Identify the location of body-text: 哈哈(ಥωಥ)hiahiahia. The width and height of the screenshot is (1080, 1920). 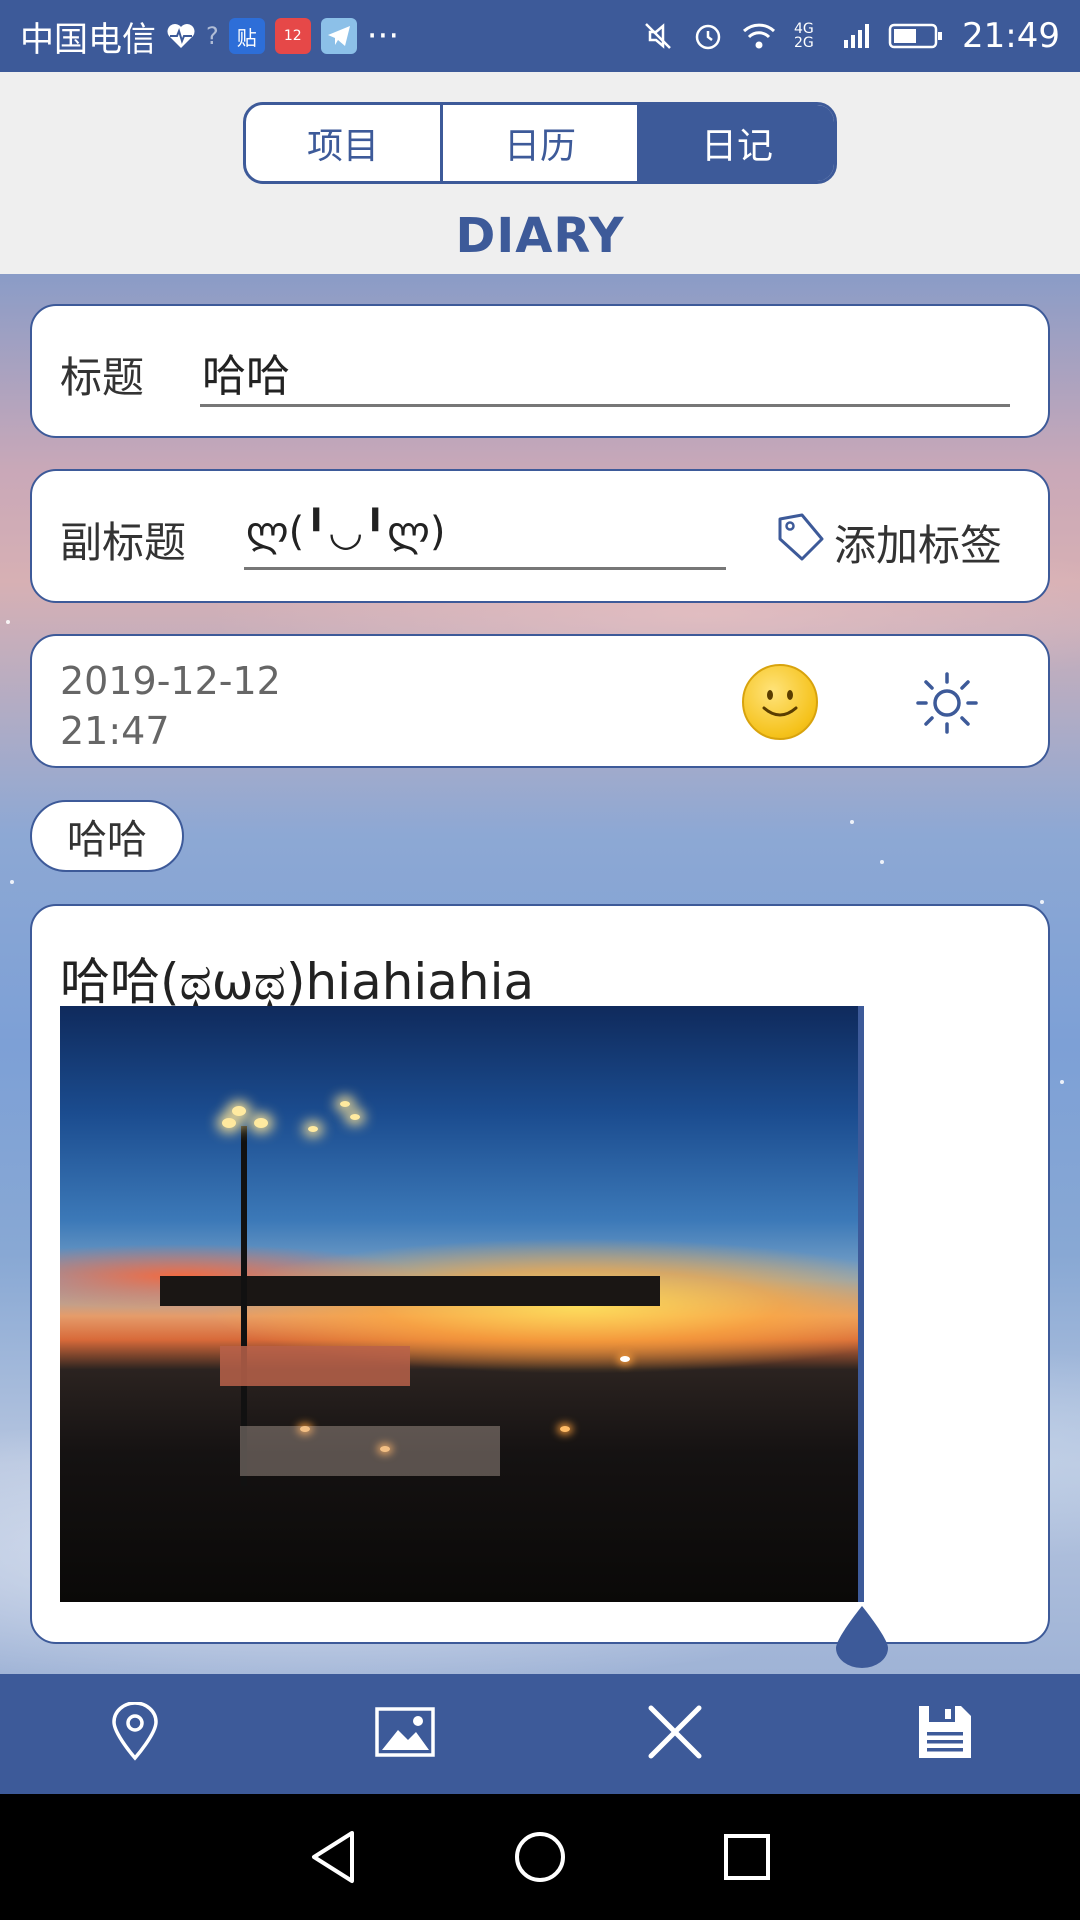
(297, 978).